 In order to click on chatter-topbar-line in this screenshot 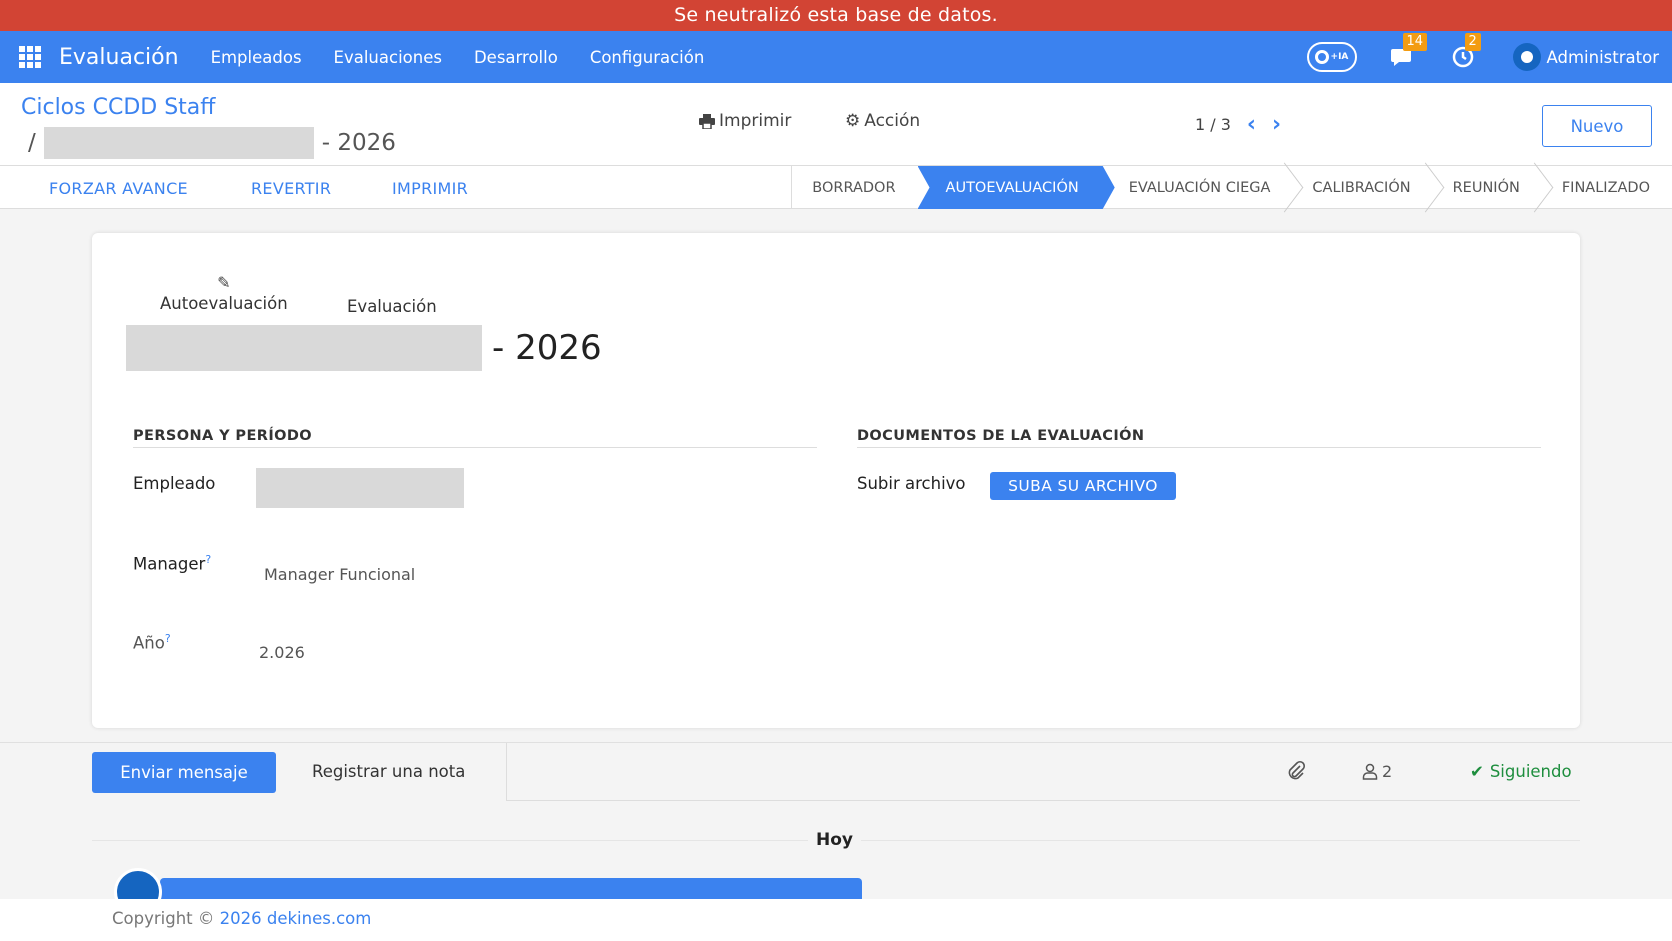, I will do `click(1043, 800)`.